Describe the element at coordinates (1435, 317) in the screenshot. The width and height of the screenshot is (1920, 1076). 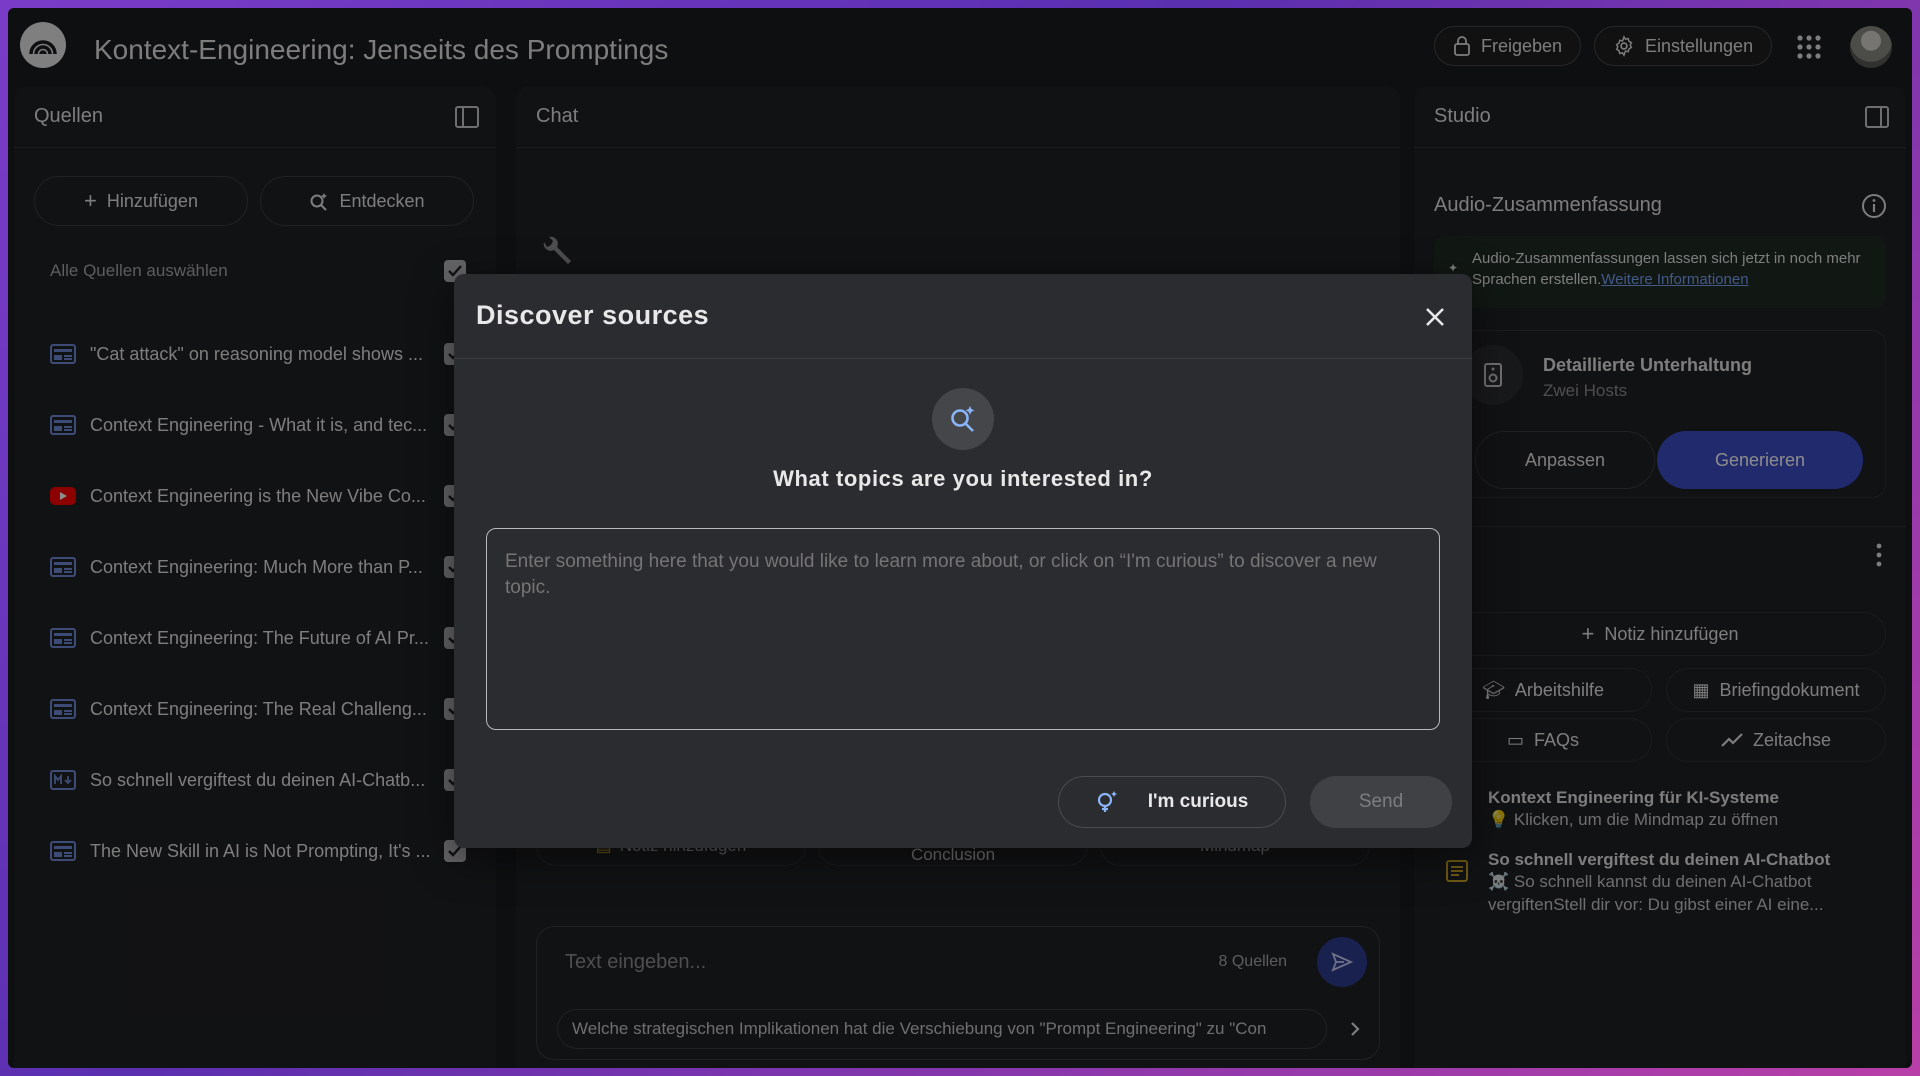
I see `close-icon` at that location.